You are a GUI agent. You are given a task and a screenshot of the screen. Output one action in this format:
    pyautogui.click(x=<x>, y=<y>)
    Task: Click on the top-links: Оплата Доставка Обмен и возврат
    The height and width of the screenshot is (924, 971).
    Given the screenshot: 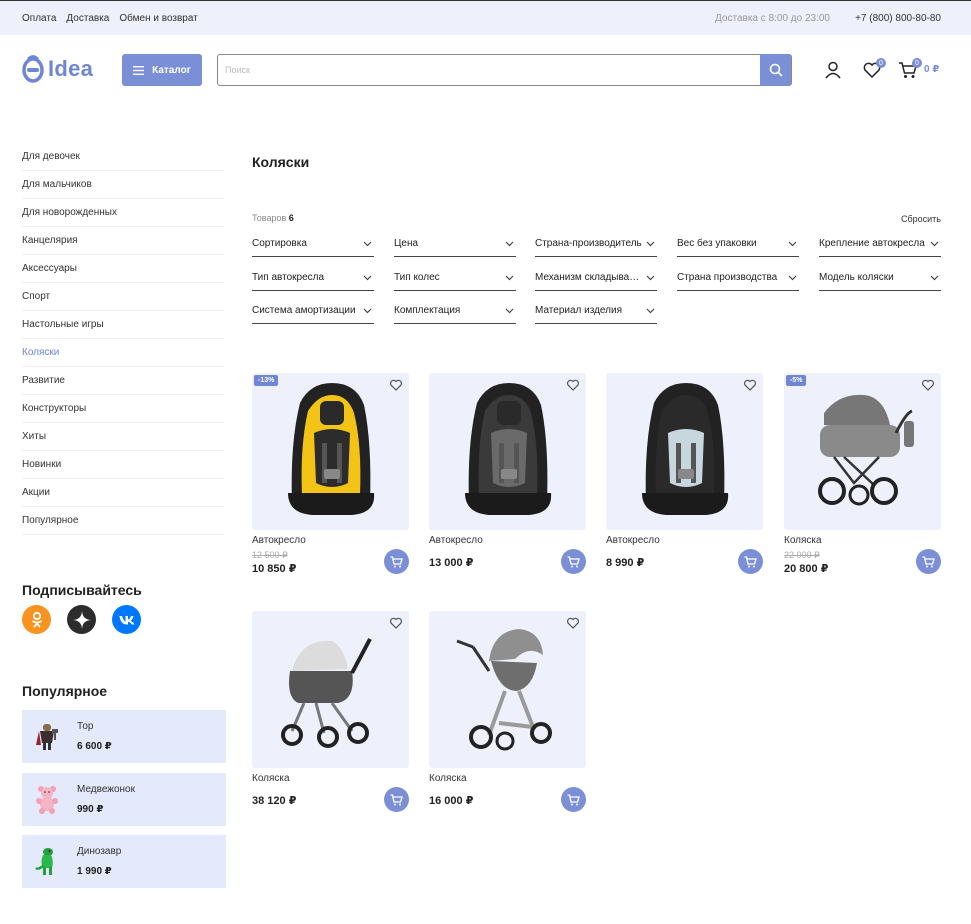 What is the action you would take?
    pyautogui.click(x=110, y=18)
    